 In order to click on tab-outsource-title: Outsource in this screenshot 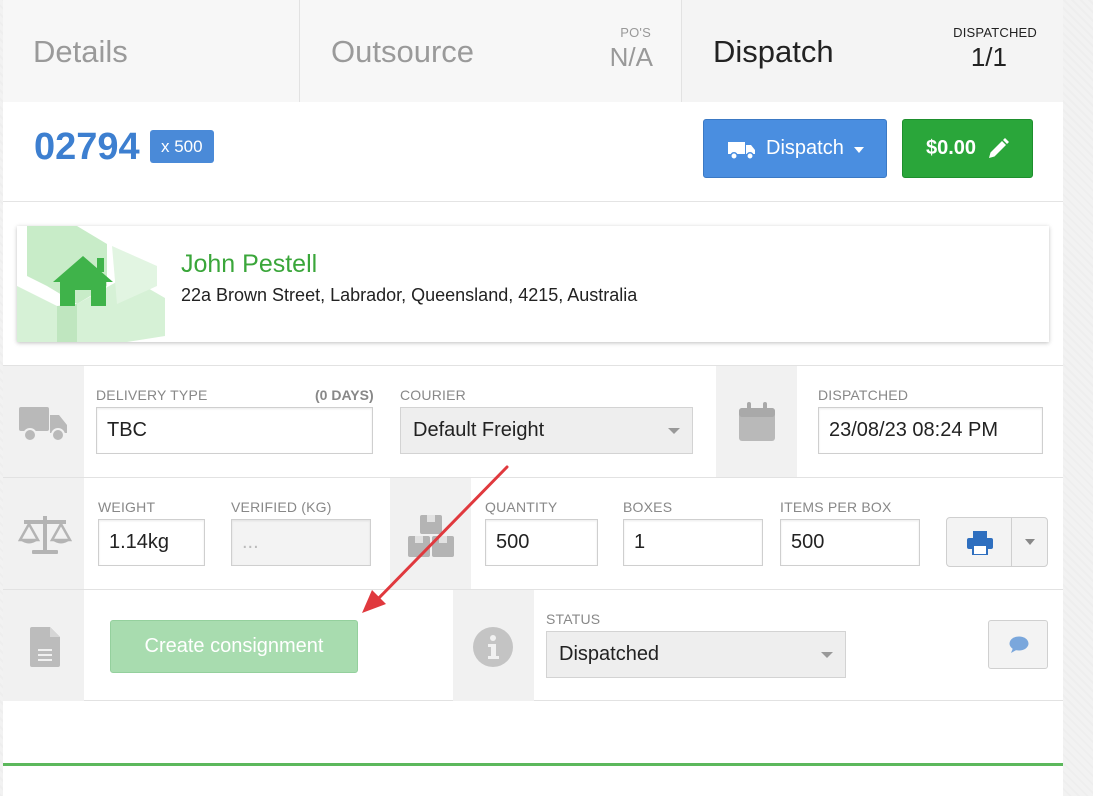, I will do `click(403, 51)`.